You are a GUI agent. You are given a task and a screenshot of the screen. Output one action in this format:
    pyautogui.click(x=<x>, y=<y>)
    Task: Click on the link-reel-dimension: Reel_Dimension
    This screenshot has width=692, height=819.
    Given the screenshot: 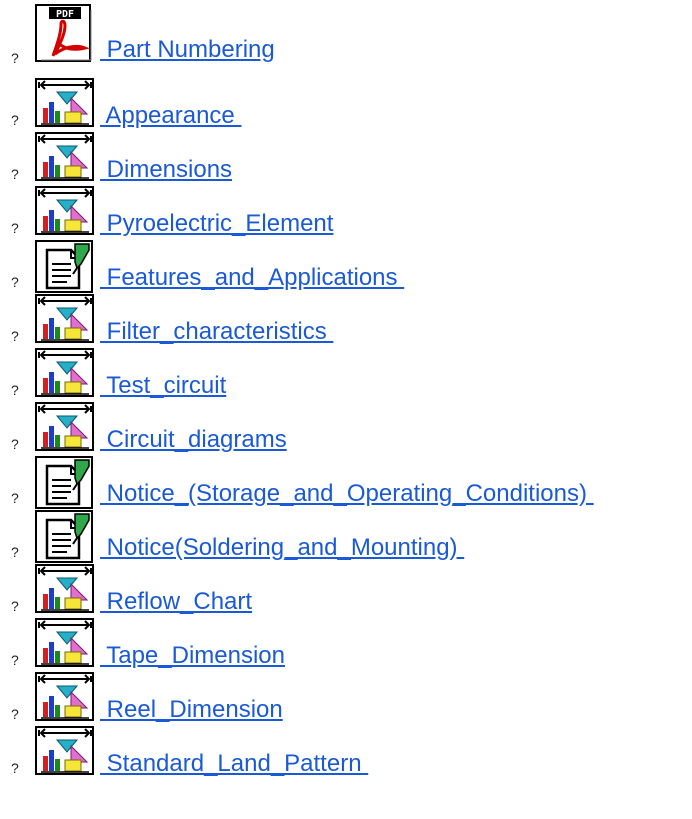 What is the action you would take?
    pyautogui.click(x=191, y=710)
    